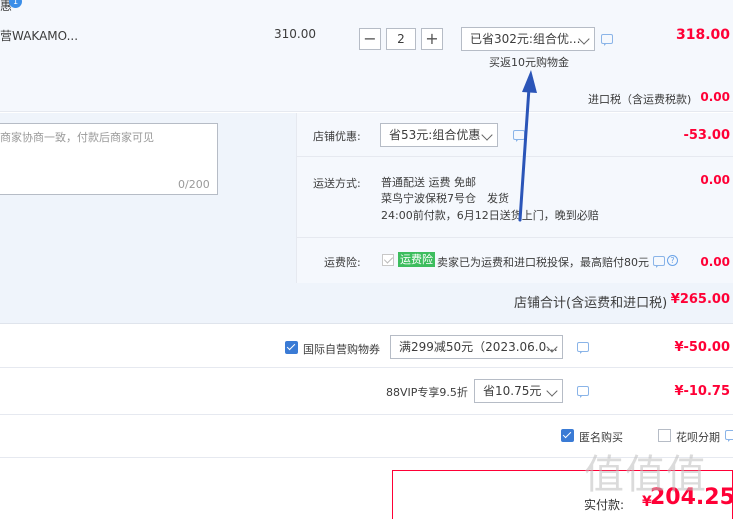  I want to click on watermark: 值值值, so click(645, 475).